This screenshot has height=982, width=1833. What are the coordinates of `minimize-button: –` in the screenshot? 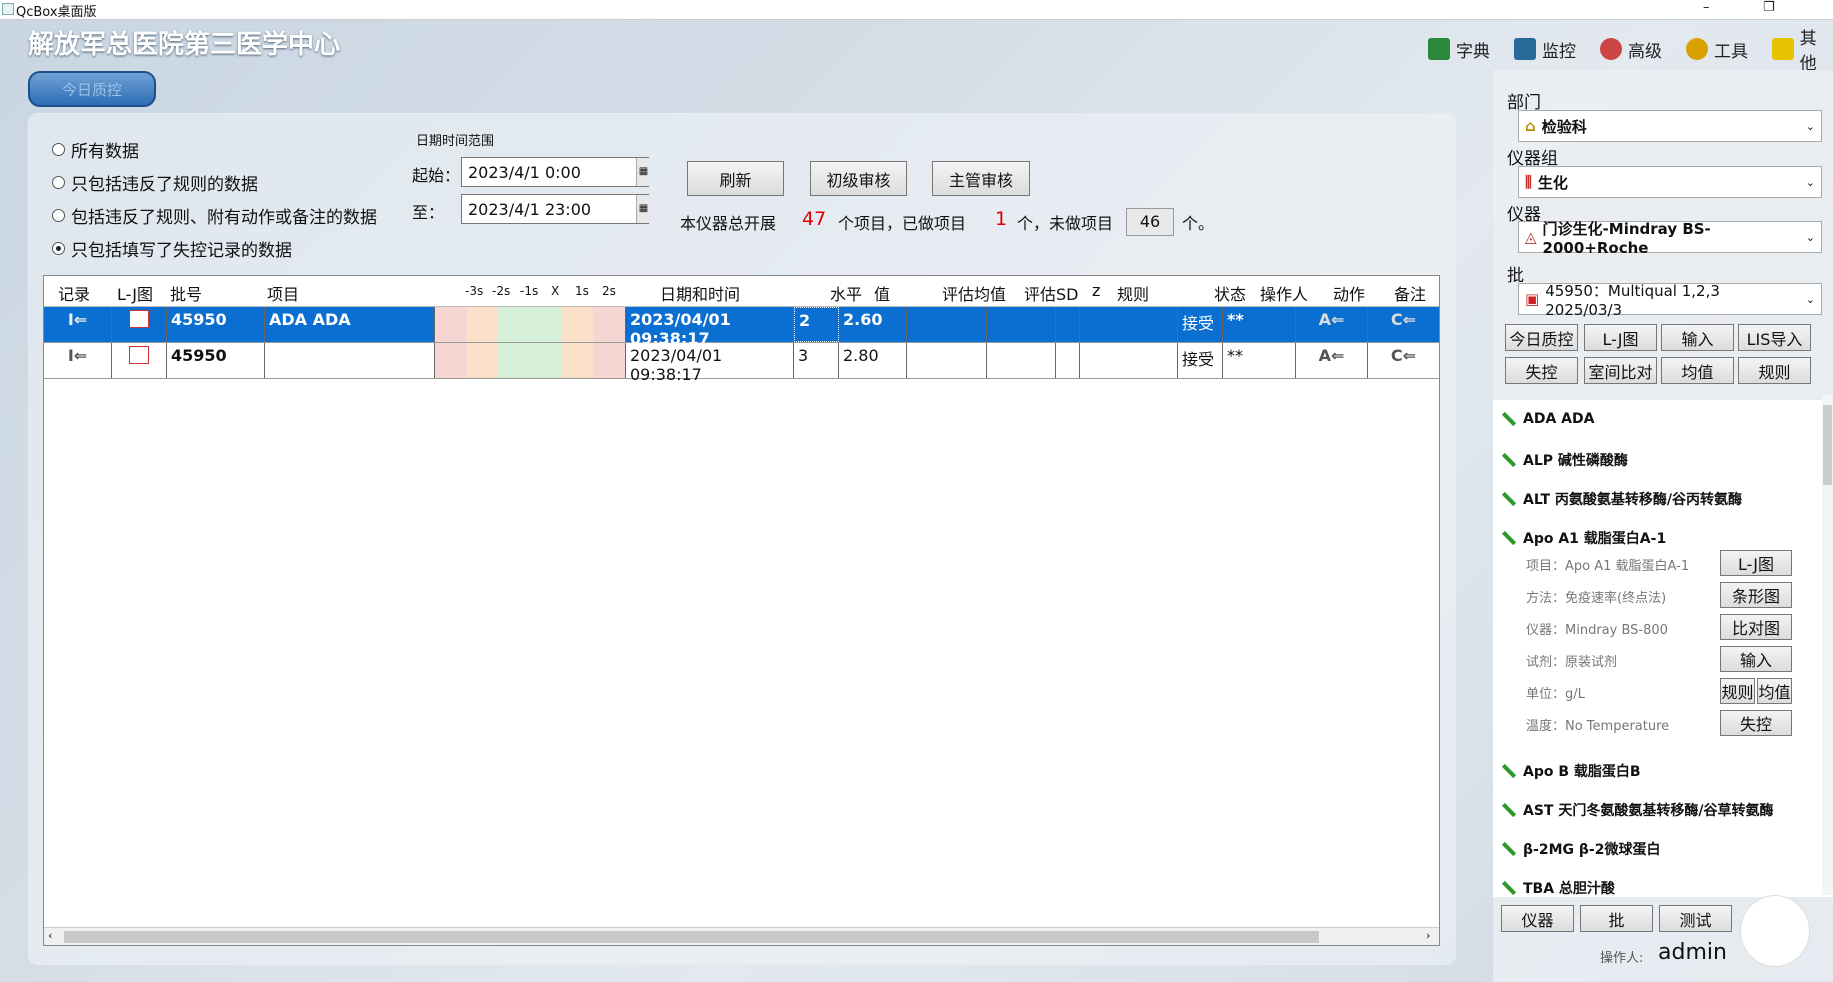 It's located at (1706, 7).